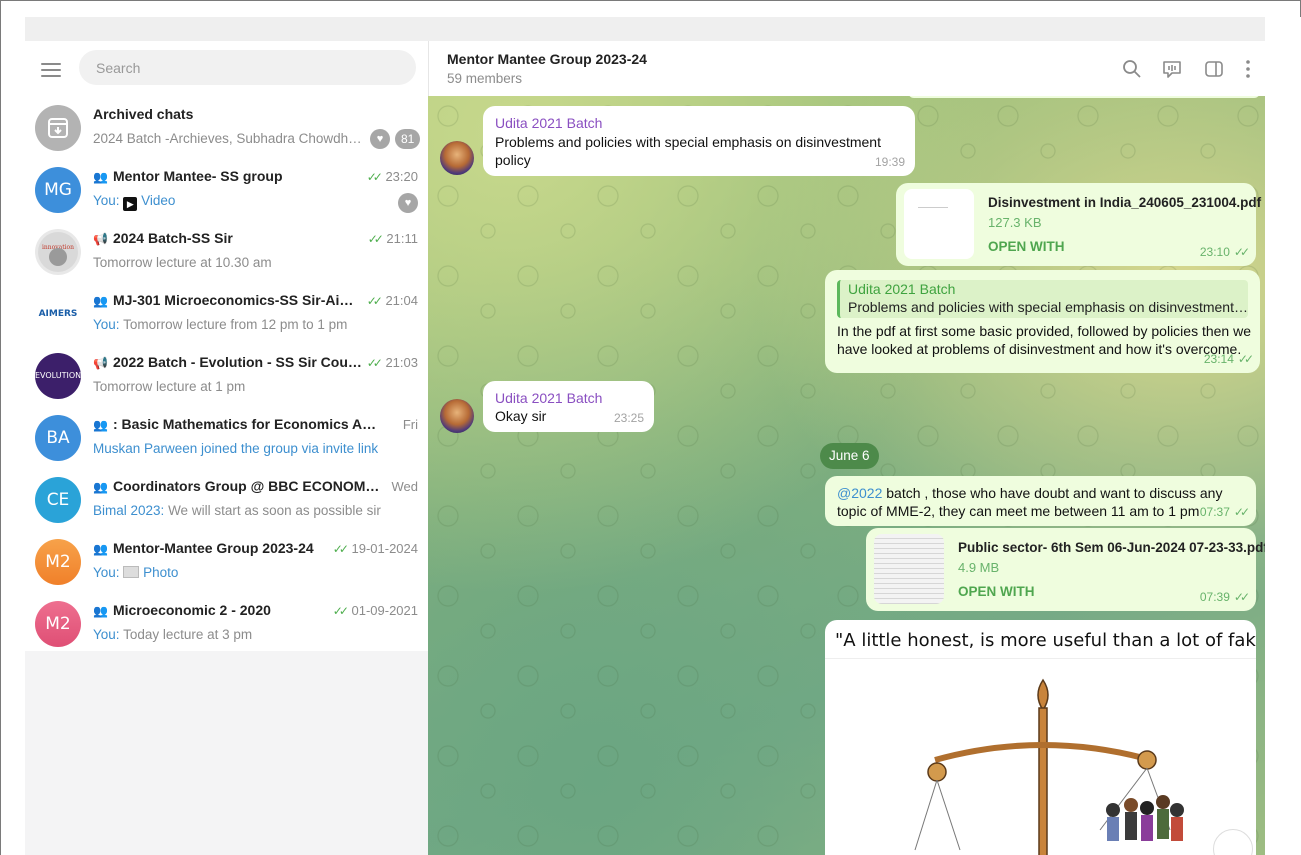 The height and width of the screenshot is (855, 1301). Describe the element at coordinates (131, 572) in the screenshot. I see `photo-icon` at that location.